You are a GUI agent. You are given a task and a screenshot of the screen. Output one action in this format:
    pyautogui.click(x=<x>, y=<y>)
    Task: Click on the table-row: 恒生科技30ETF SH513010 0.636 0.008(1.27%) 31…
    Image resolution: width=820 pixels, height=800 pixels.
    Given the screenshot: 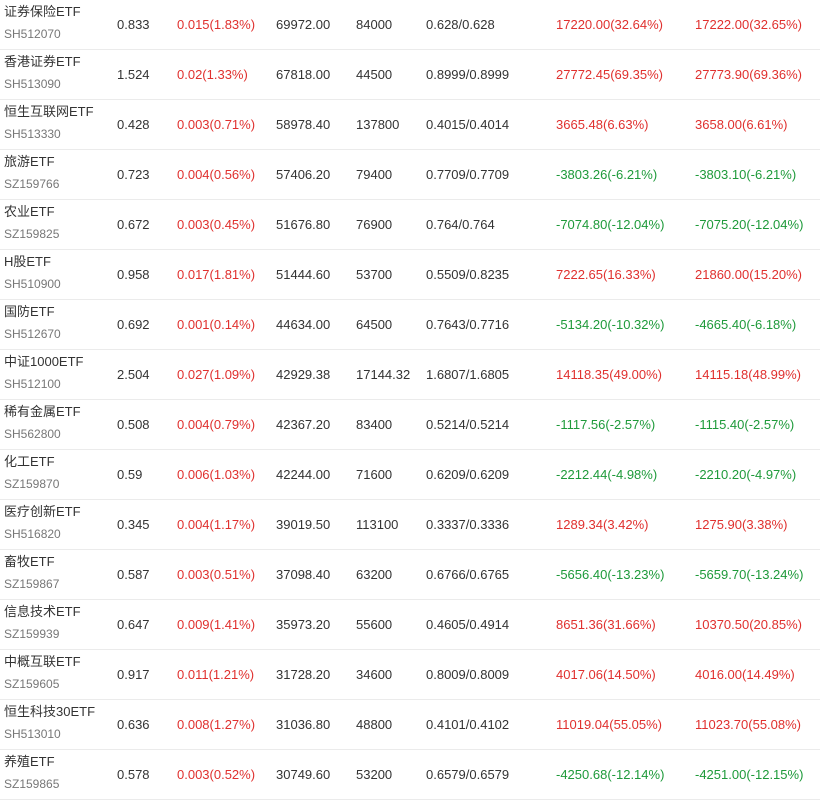 What is the action you would take?
    pyautogui.click(x=410, y=725)
    